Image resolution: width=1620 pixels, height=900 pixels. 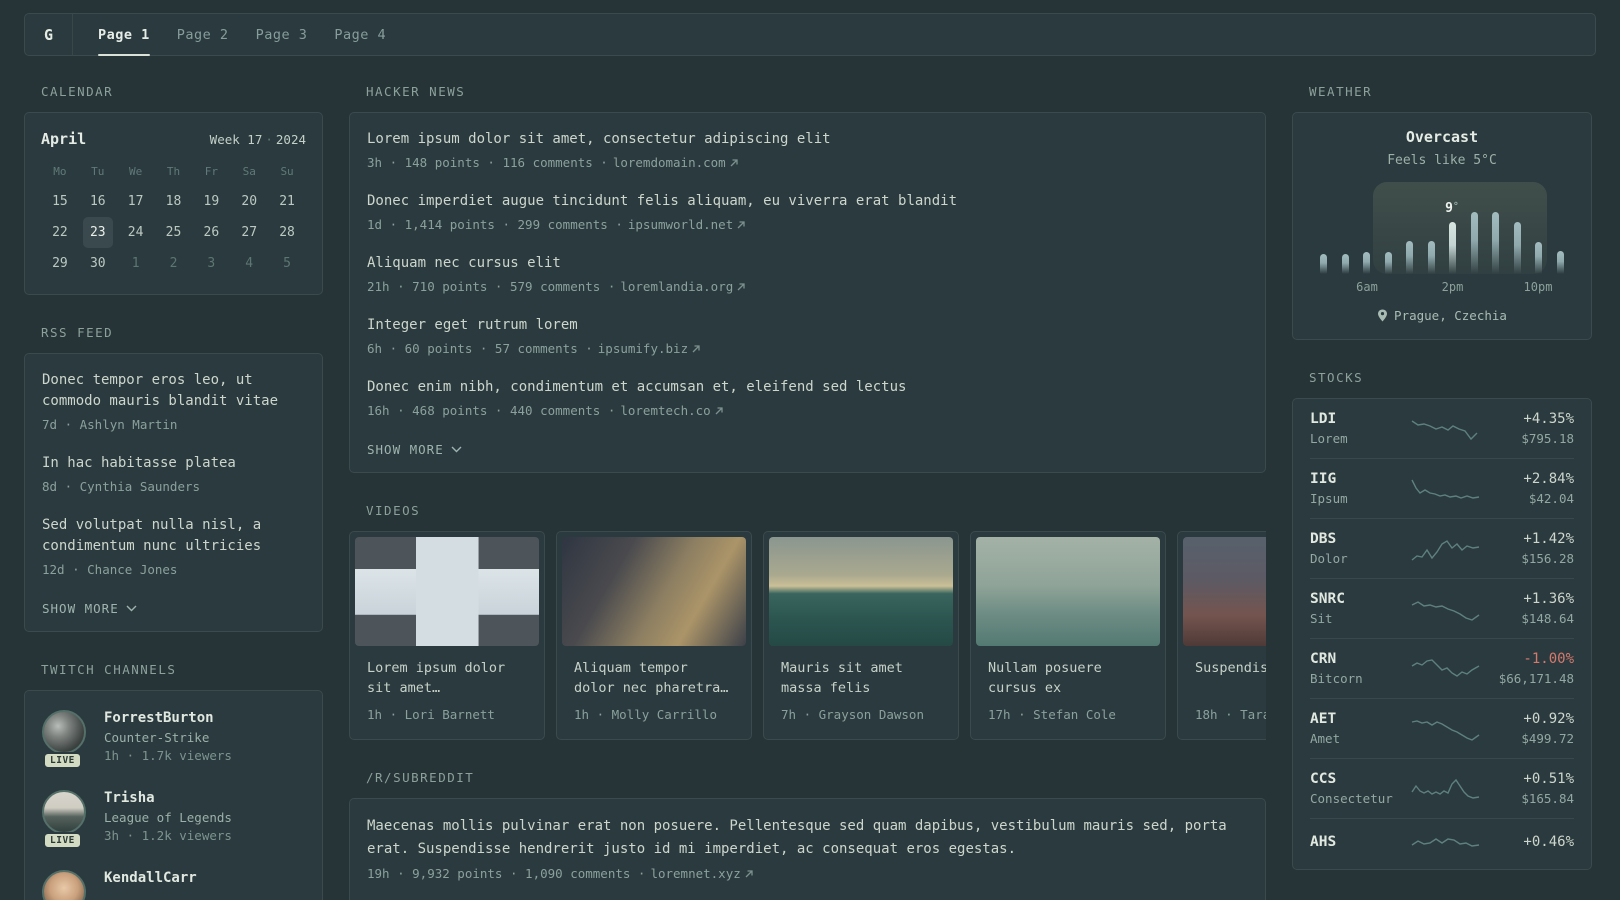 I want to click on weekday-label: We, so click(x=136, y=171).